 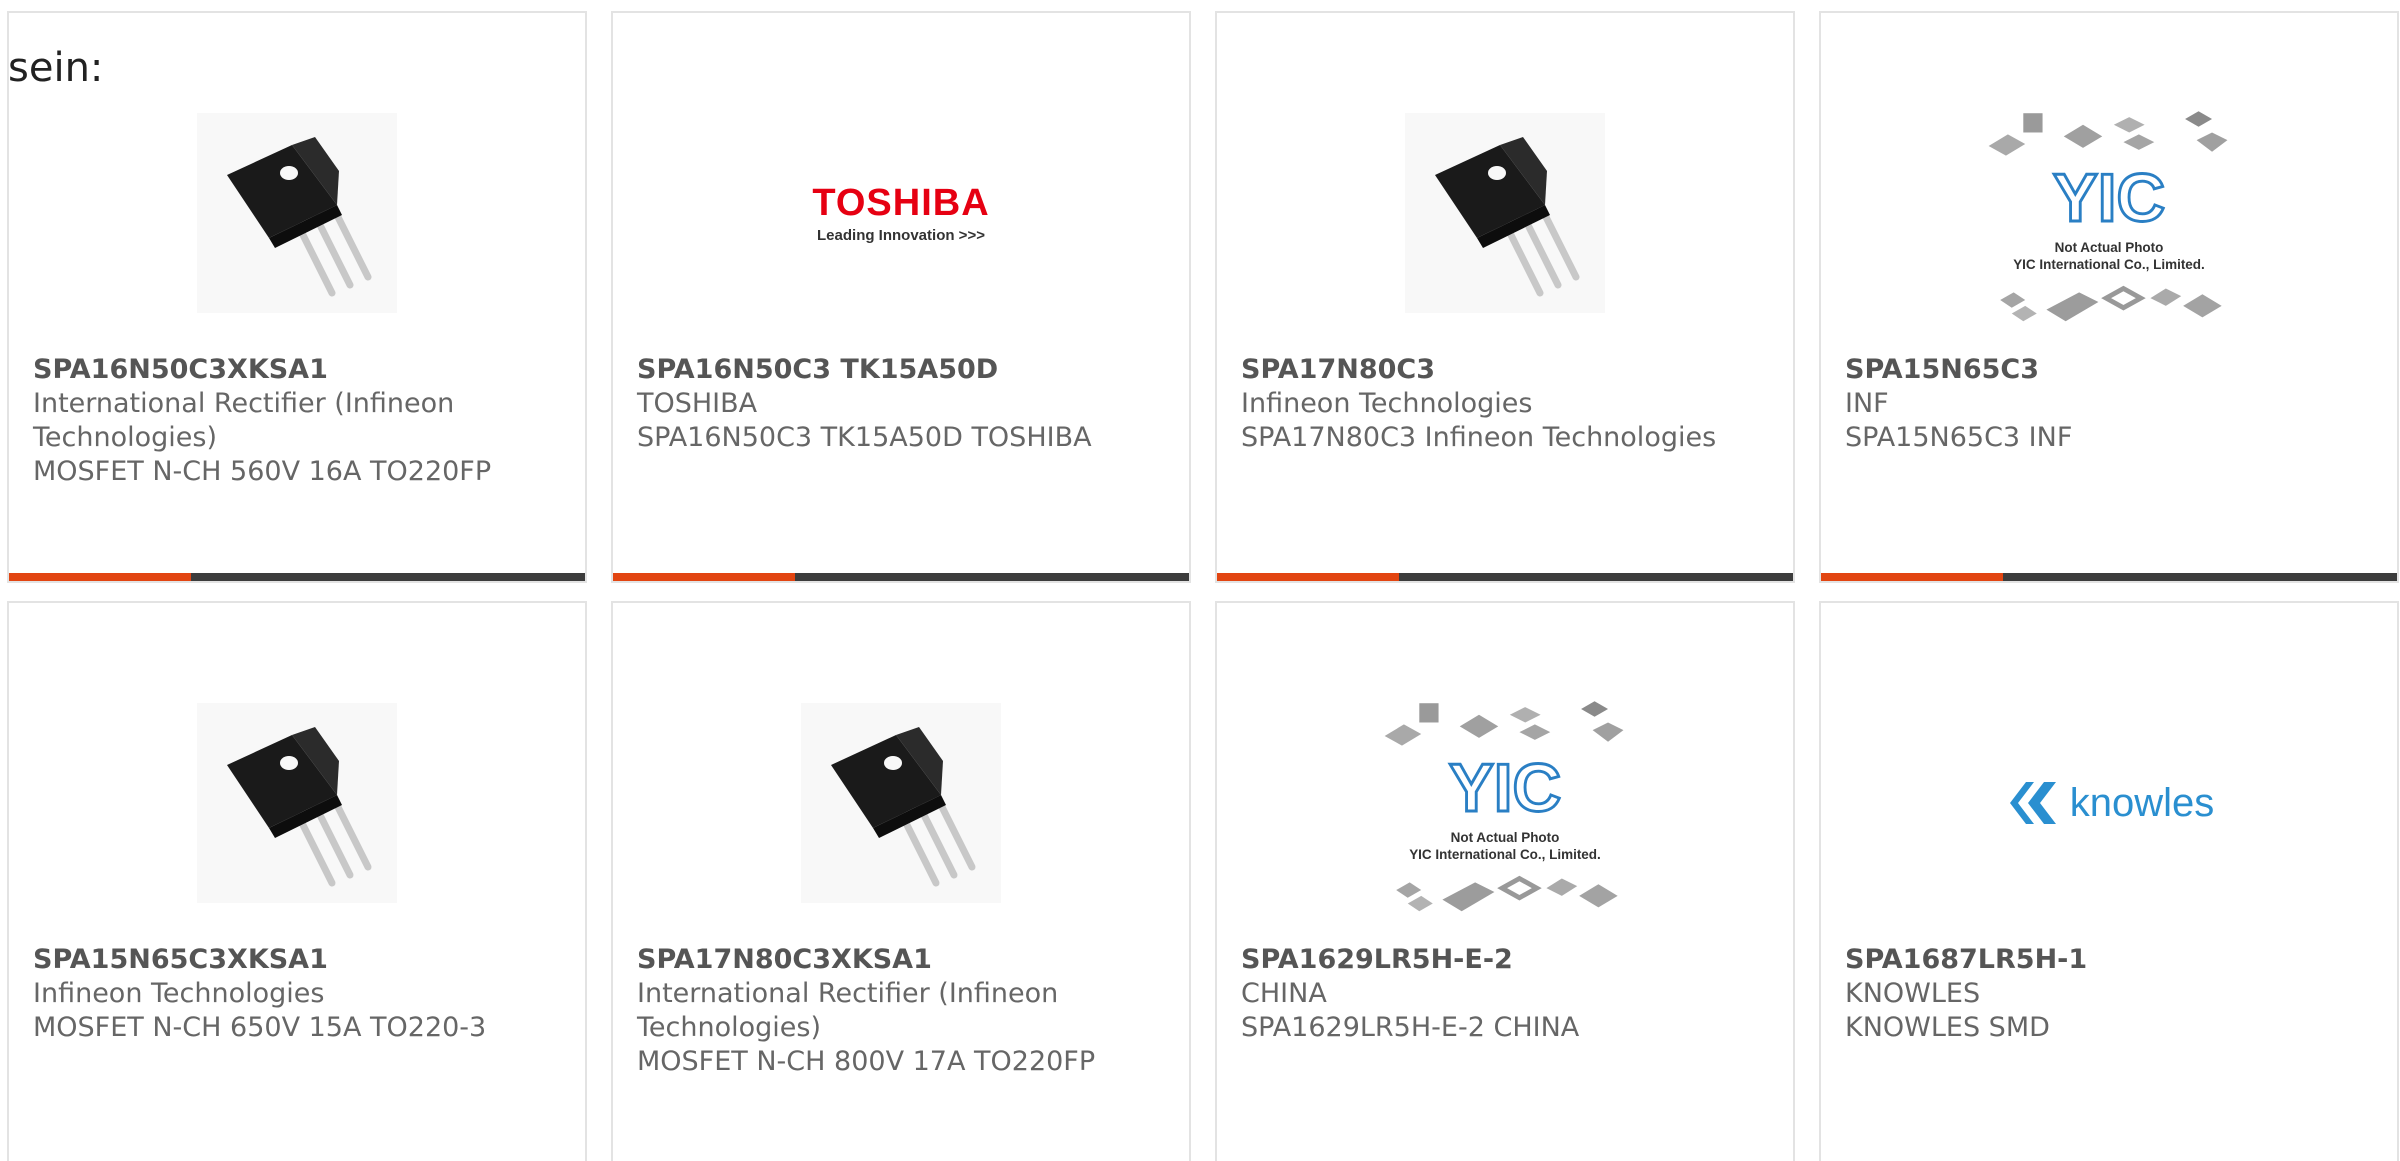 What do you see at coordinates (864, 437) in the screenshot?
I see `description: SPA16N50C3 TK15A50D TOSHIBA` at bounding box center [864, 437].